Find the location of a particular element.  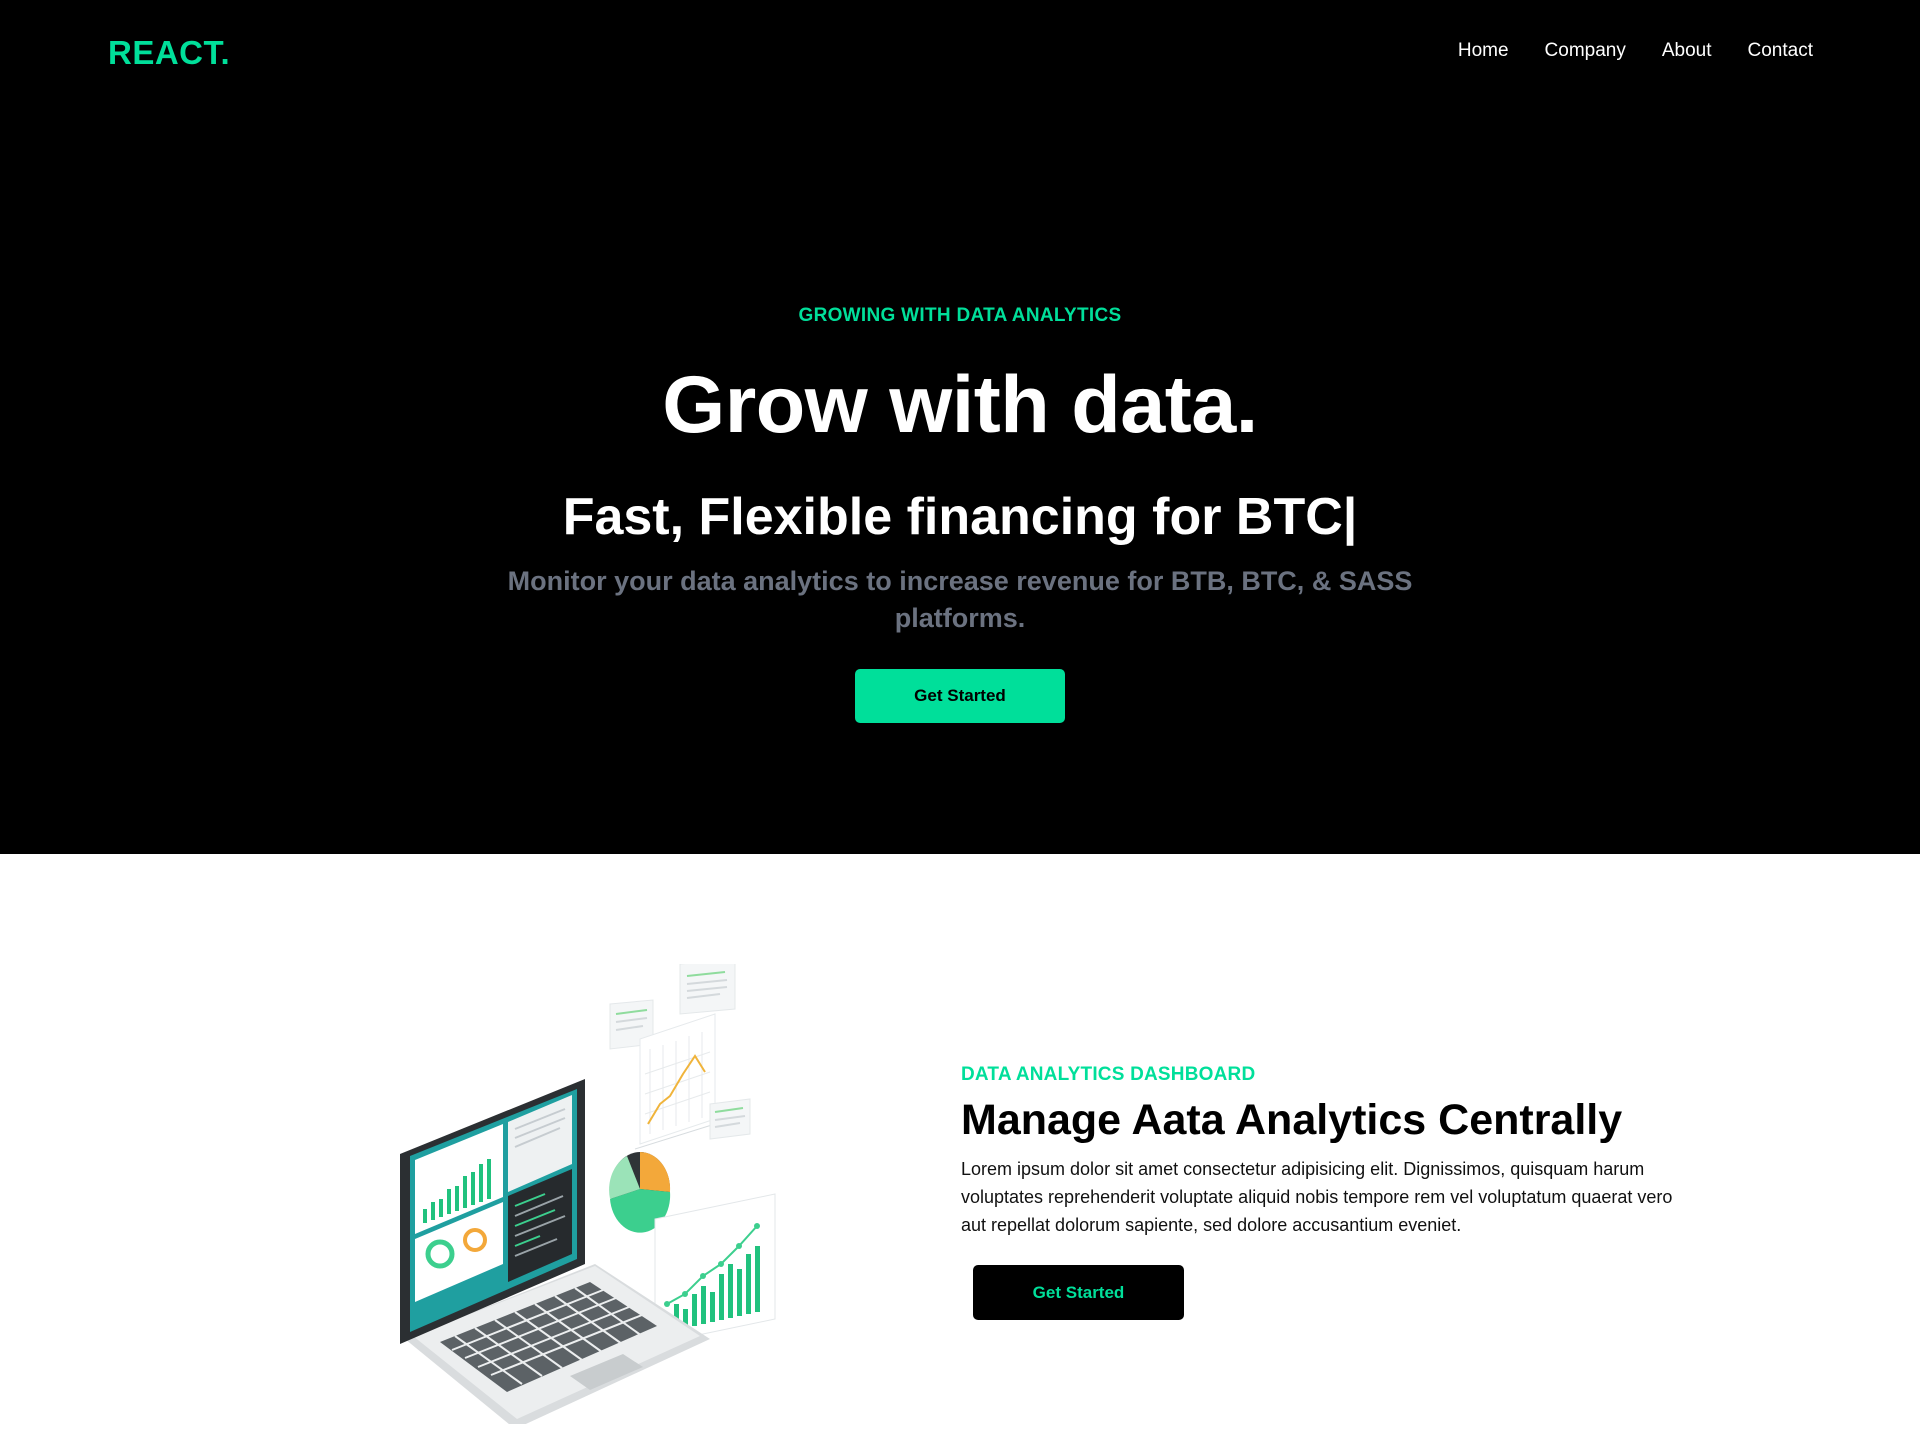

top-nav: Home Company About Contact is located at coordinates (1626, 51).